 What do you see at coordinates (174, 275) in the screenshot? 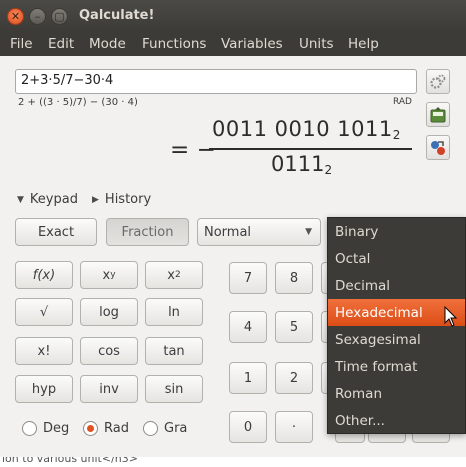
I see `key-square: x2` at bounding box center [174, 275].